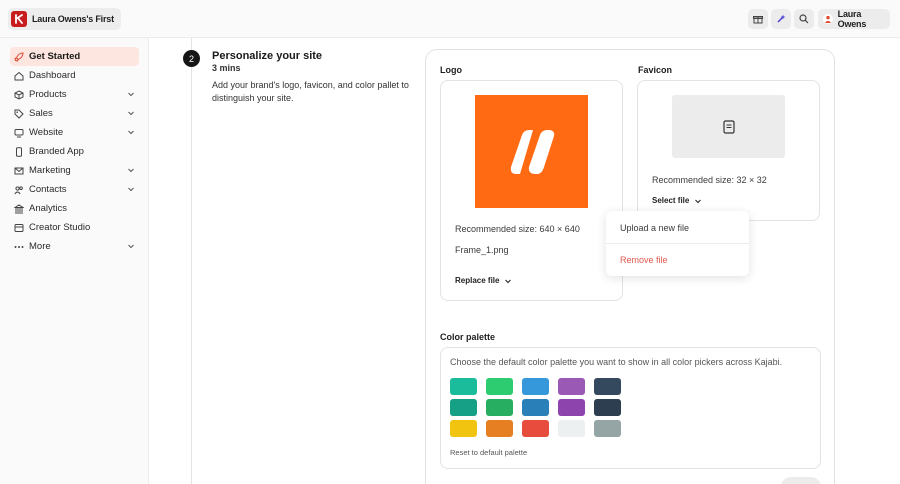  I want to click on sidebar-item-analytics: Analytics, so click(74, 208).